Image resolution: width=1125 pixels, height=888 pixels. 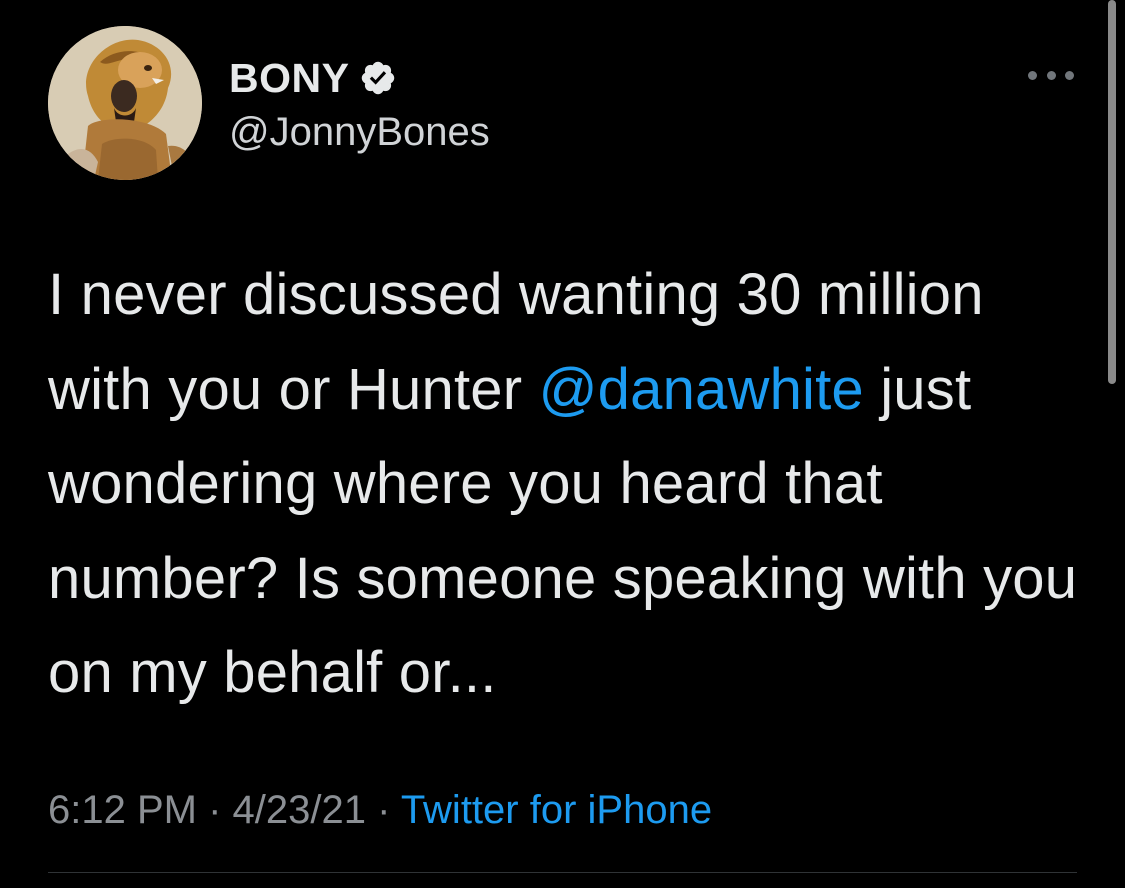 I want to click on author-name-row: BONY, so click(x=313, y=78).